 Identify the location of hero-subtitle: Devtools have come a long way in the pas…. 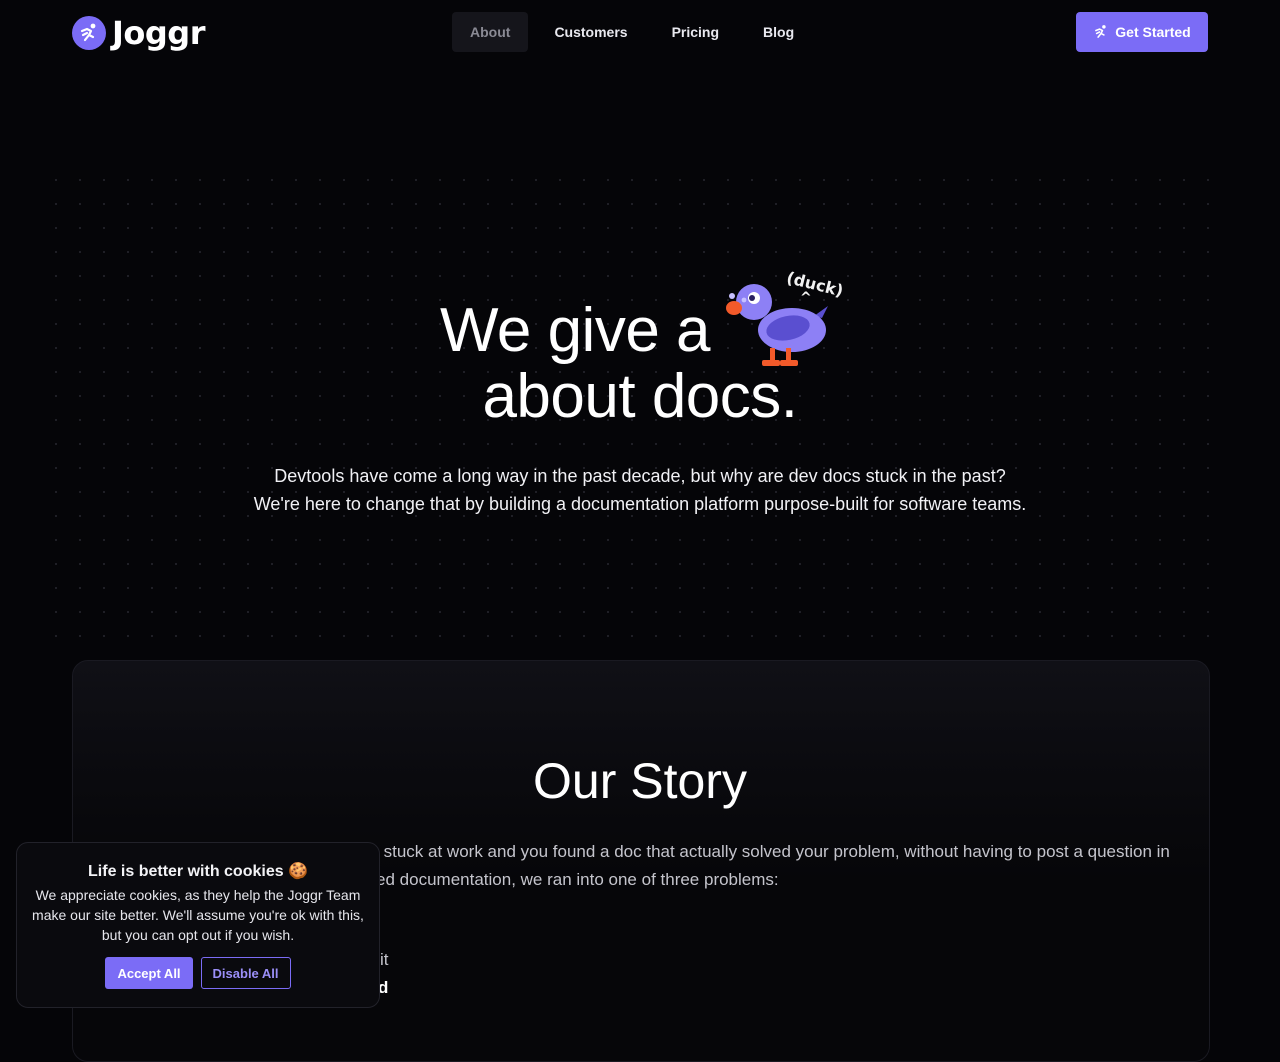
(640, 490).